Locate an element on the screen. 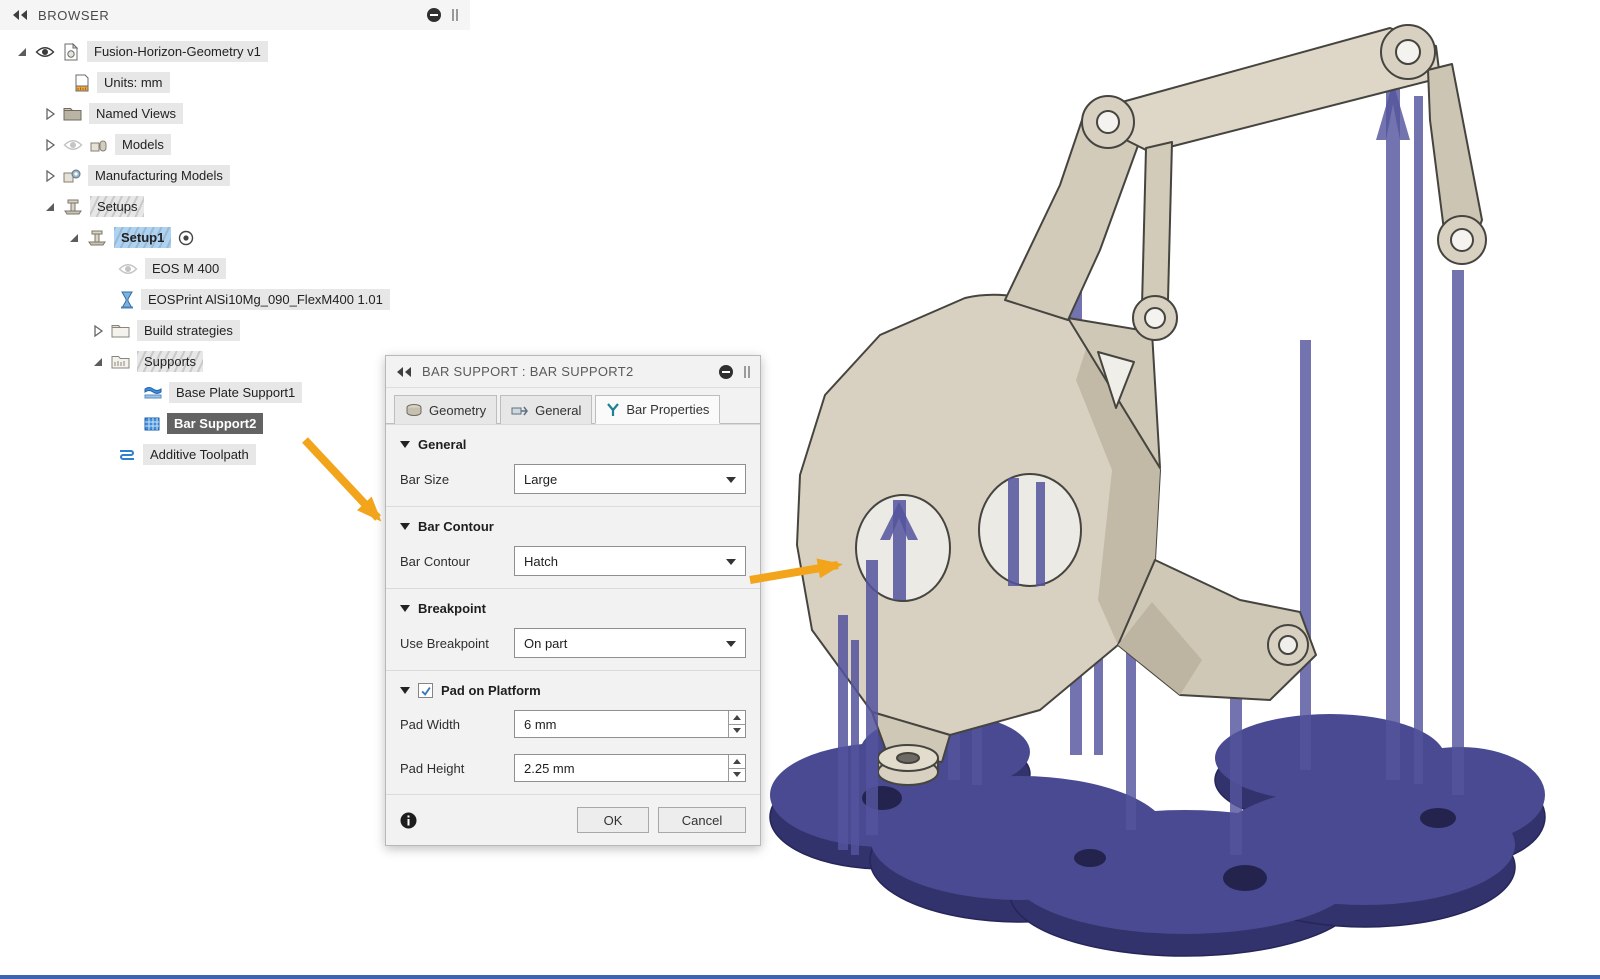 This screenshot has width=1600, height=979. section-general-header: General is located at coordinates (573, 442).